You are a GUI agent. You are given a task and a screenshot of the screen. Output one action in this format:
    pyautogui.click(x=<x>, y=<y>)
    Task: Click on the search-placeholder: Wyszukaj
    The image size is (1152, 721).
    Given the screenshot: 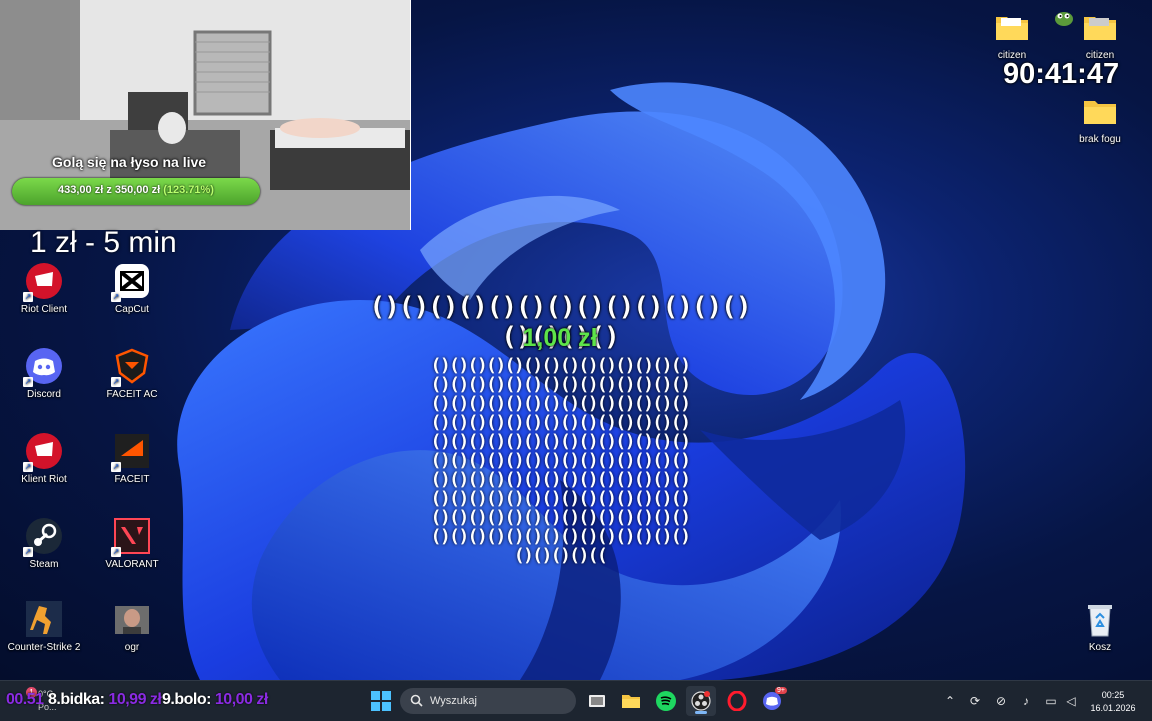 What is the action you would take?
    pyautogui.click(x=453, y=701)
    